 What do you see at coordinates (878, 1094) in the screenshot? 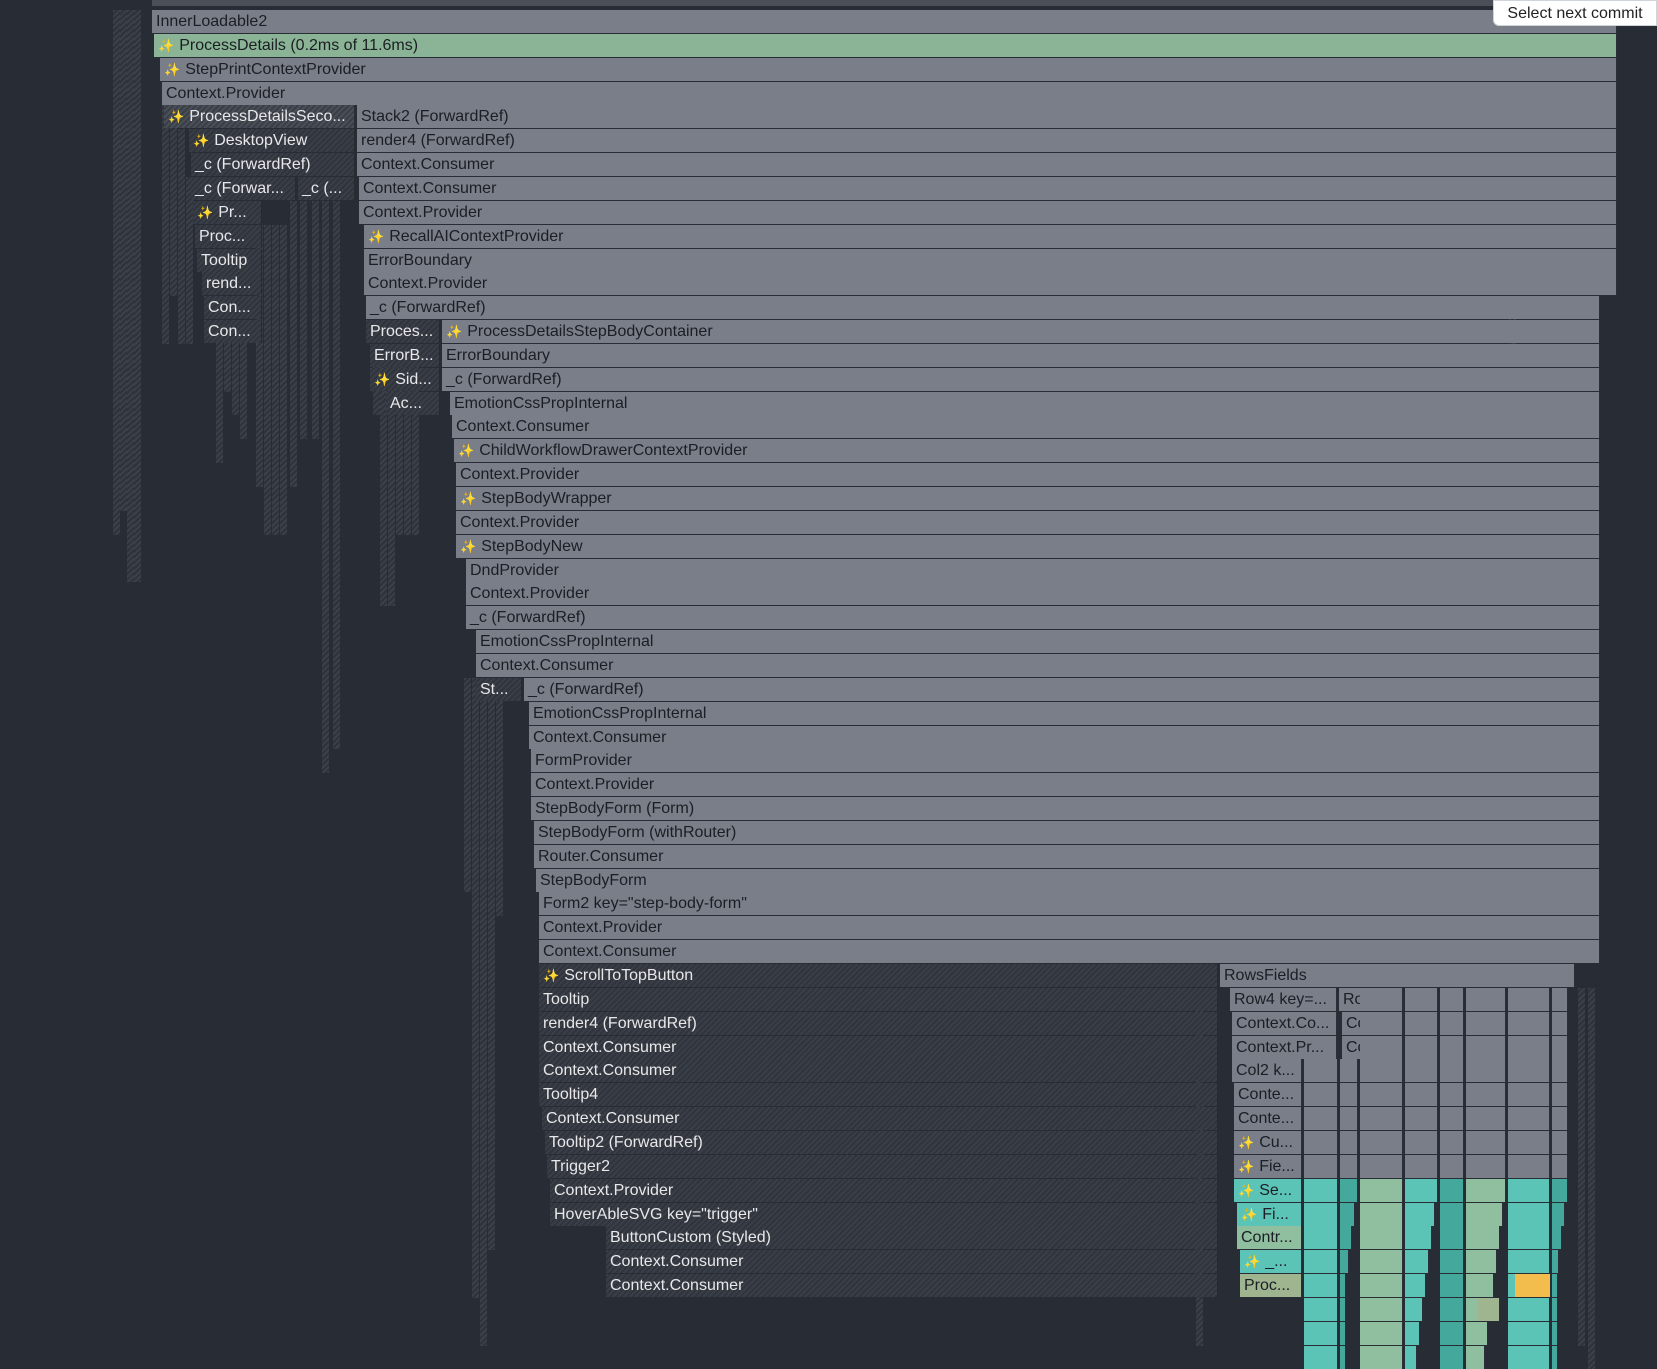
I see `flame-node: Tooltip4` at bounding box center [878, 1094].